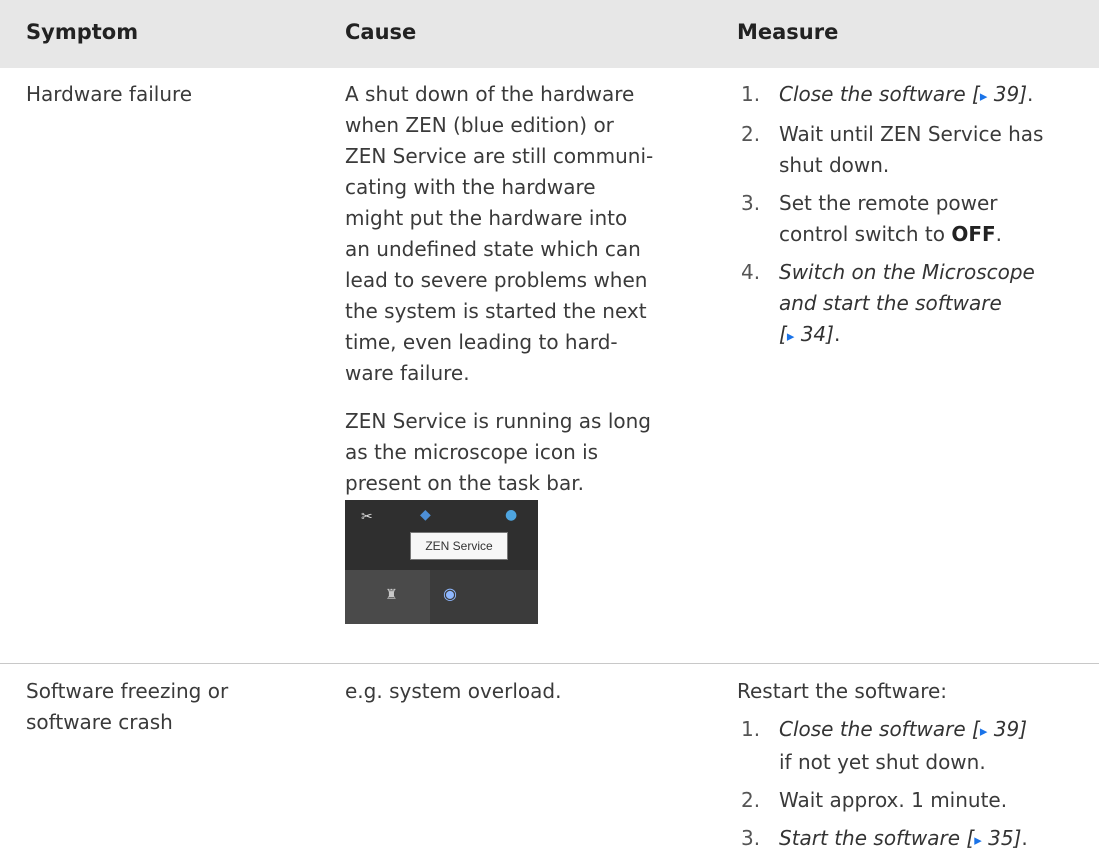 The height and width of the screenshot is (856, 1099). Describe the element at coordinates (490, 94) in the screenshot. I see `cause-line: A shut down of the hardware` at that location.